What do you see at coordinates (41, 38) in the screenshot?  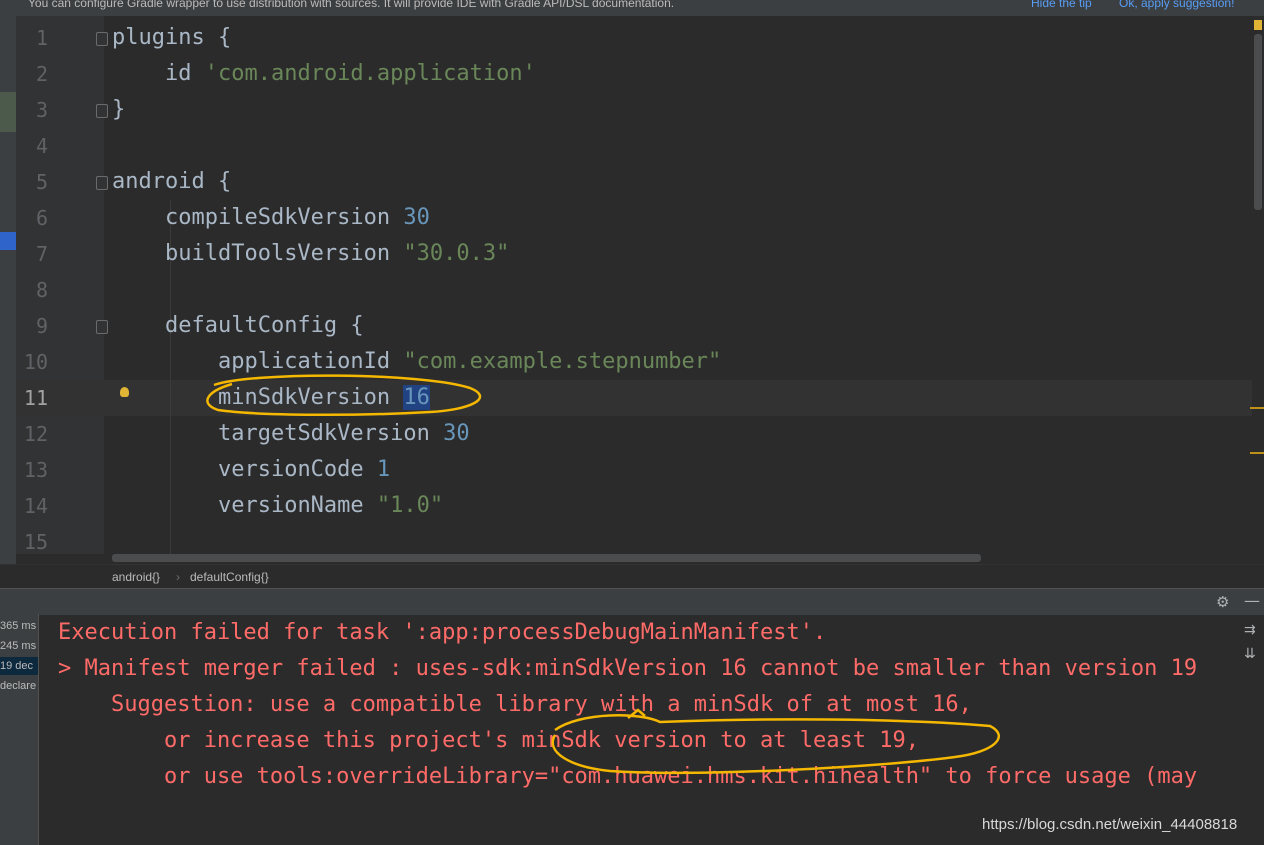 I see `line-number: 1` at bounding box center [41, 38].